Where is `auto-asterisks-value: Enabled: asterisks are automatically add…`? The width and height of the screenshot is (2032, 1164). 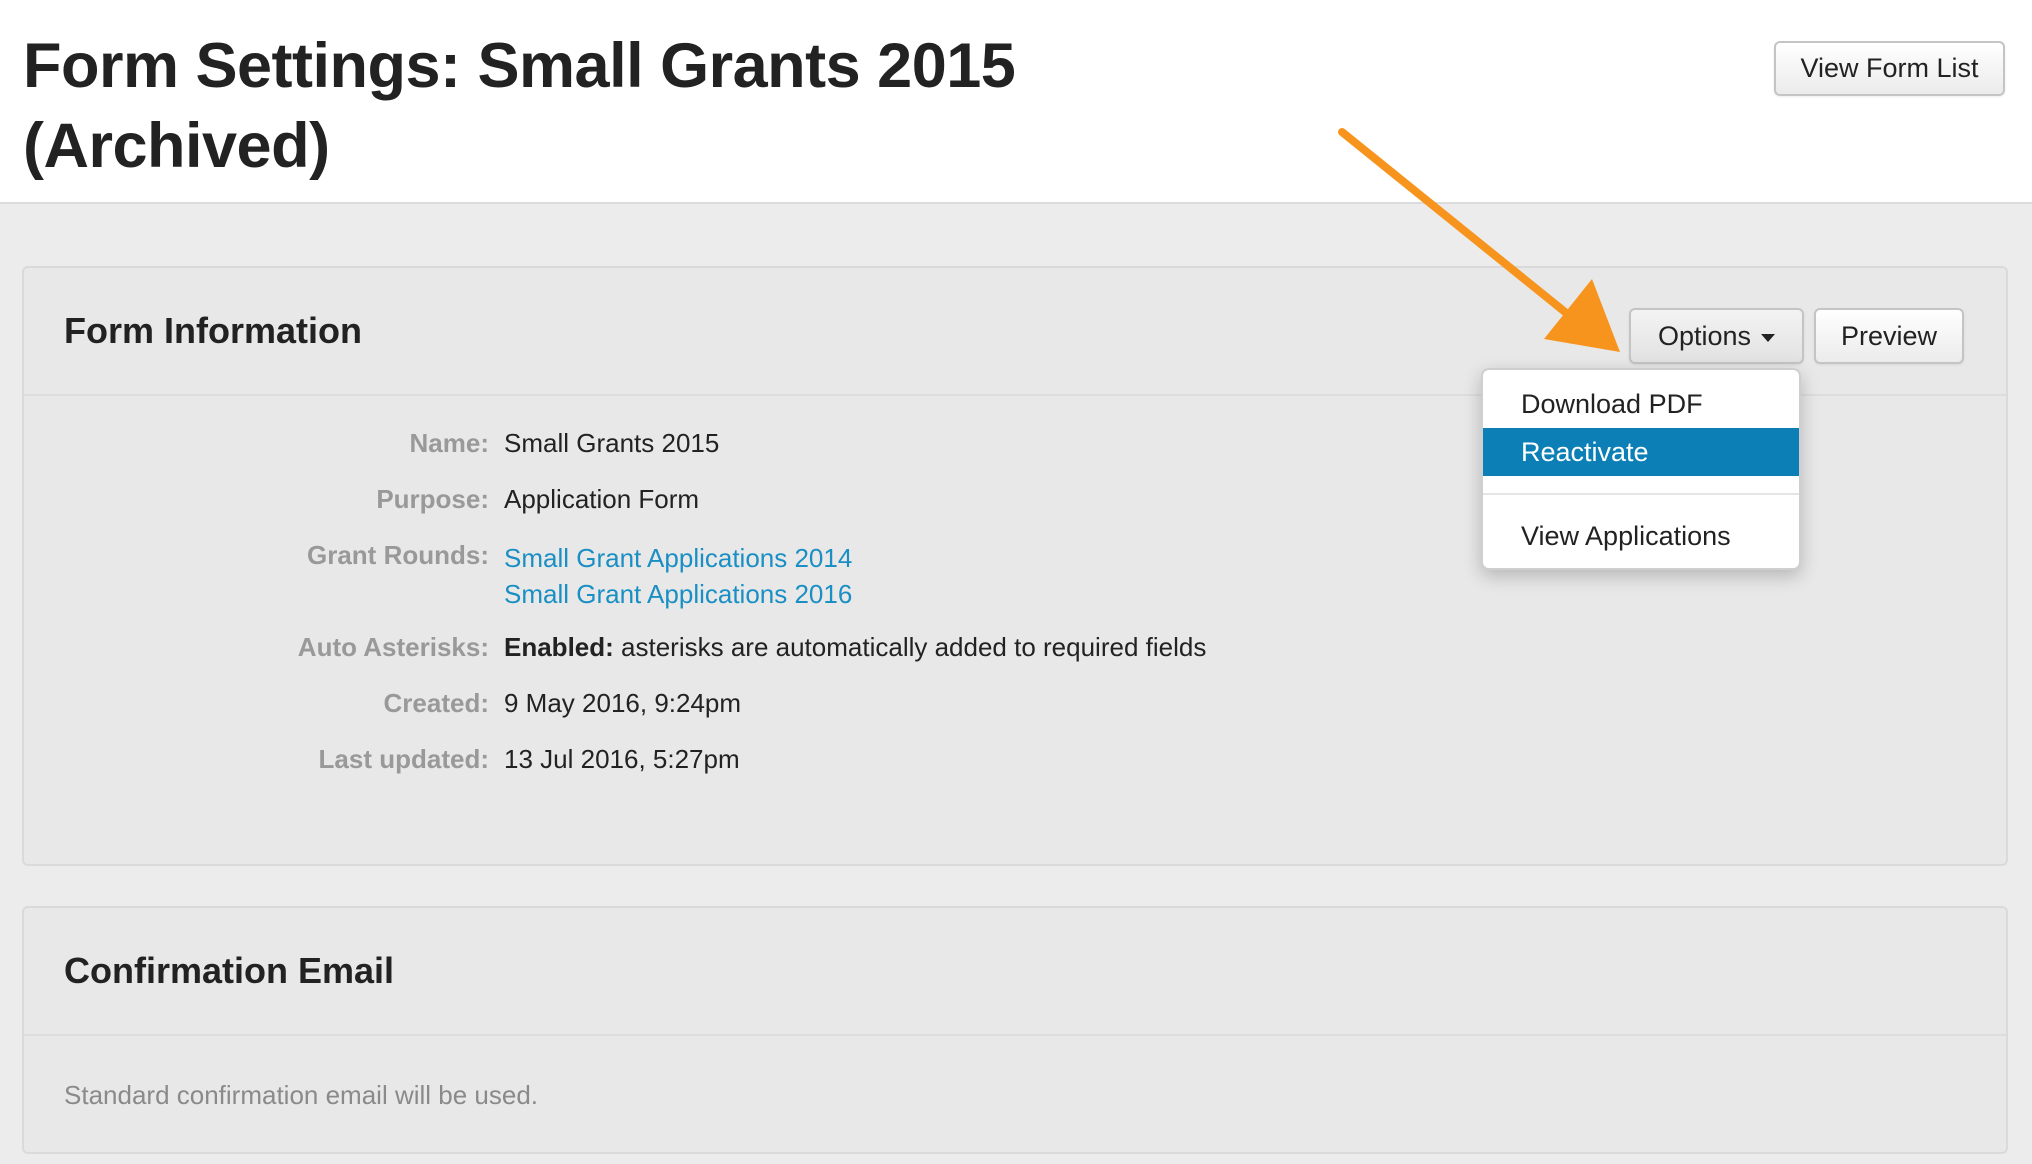 auto-asterisks-value: Enabled: asterisks are automatically add… is located at coordinates (855, 647).